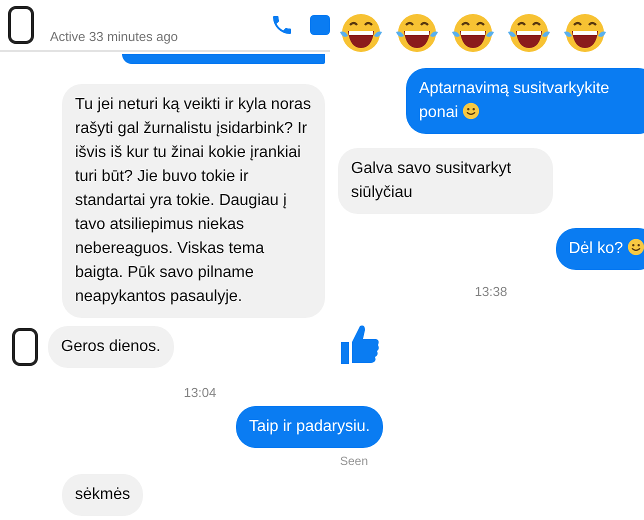 The width and height of the screenshot is (644, 520). Describe the element at coordinates (111, 347) in the screenshot. I see `message-bubble: Geros dienos.` at that location.